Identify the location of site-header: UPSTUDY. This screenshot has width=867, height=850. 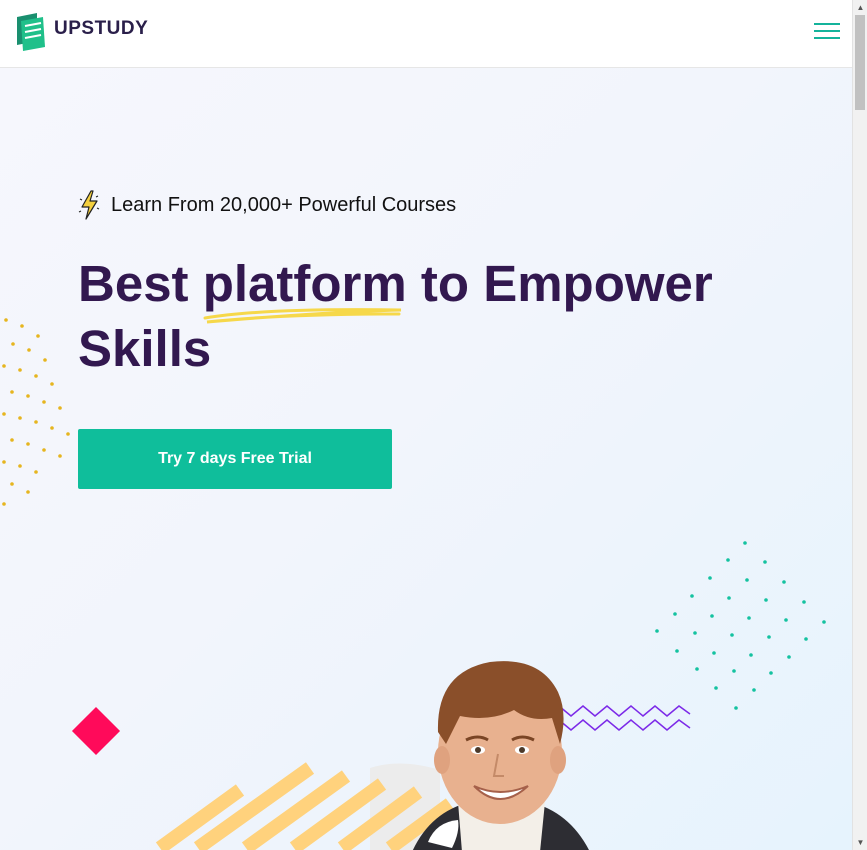
(426, 34).